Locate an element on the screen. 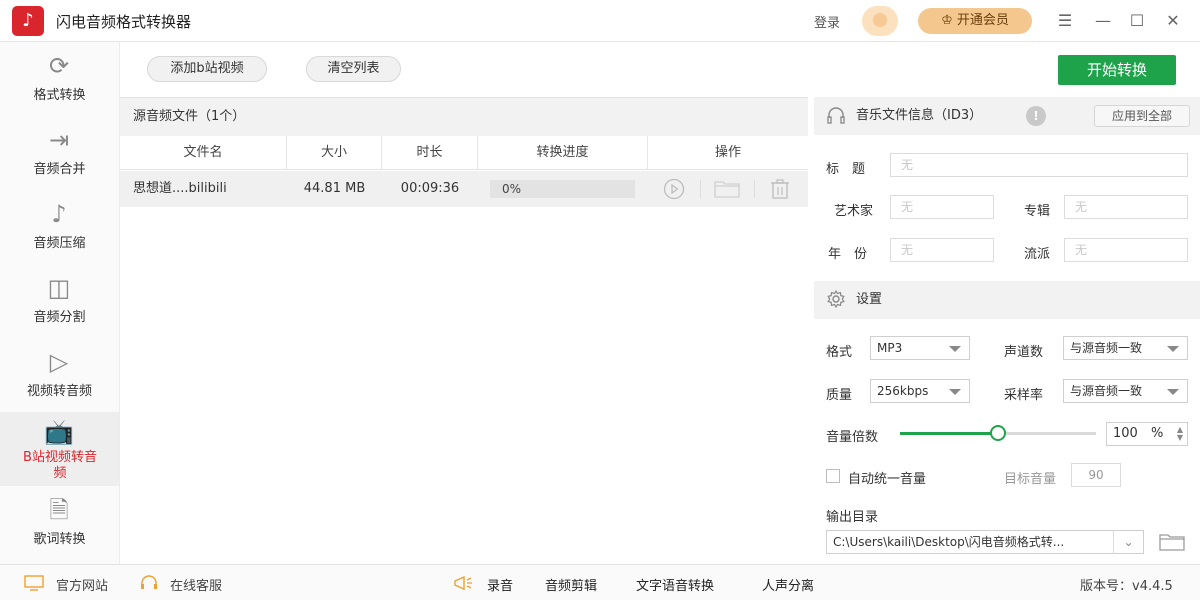  minimize-icon: — is located at coordinates (1103, 21).